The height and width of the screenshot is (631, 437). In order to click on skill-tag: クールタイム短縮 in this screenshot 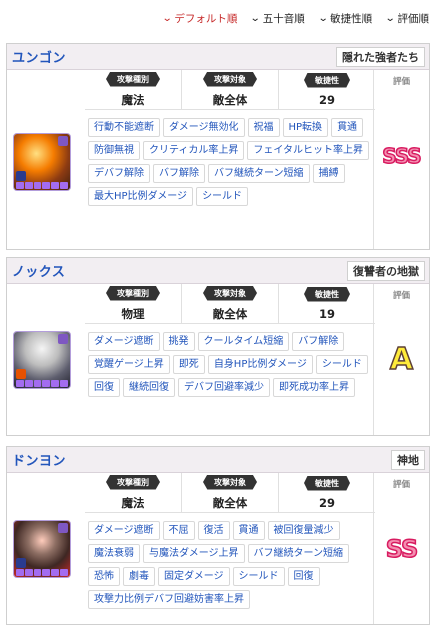, I will do `click(243, 341)`.